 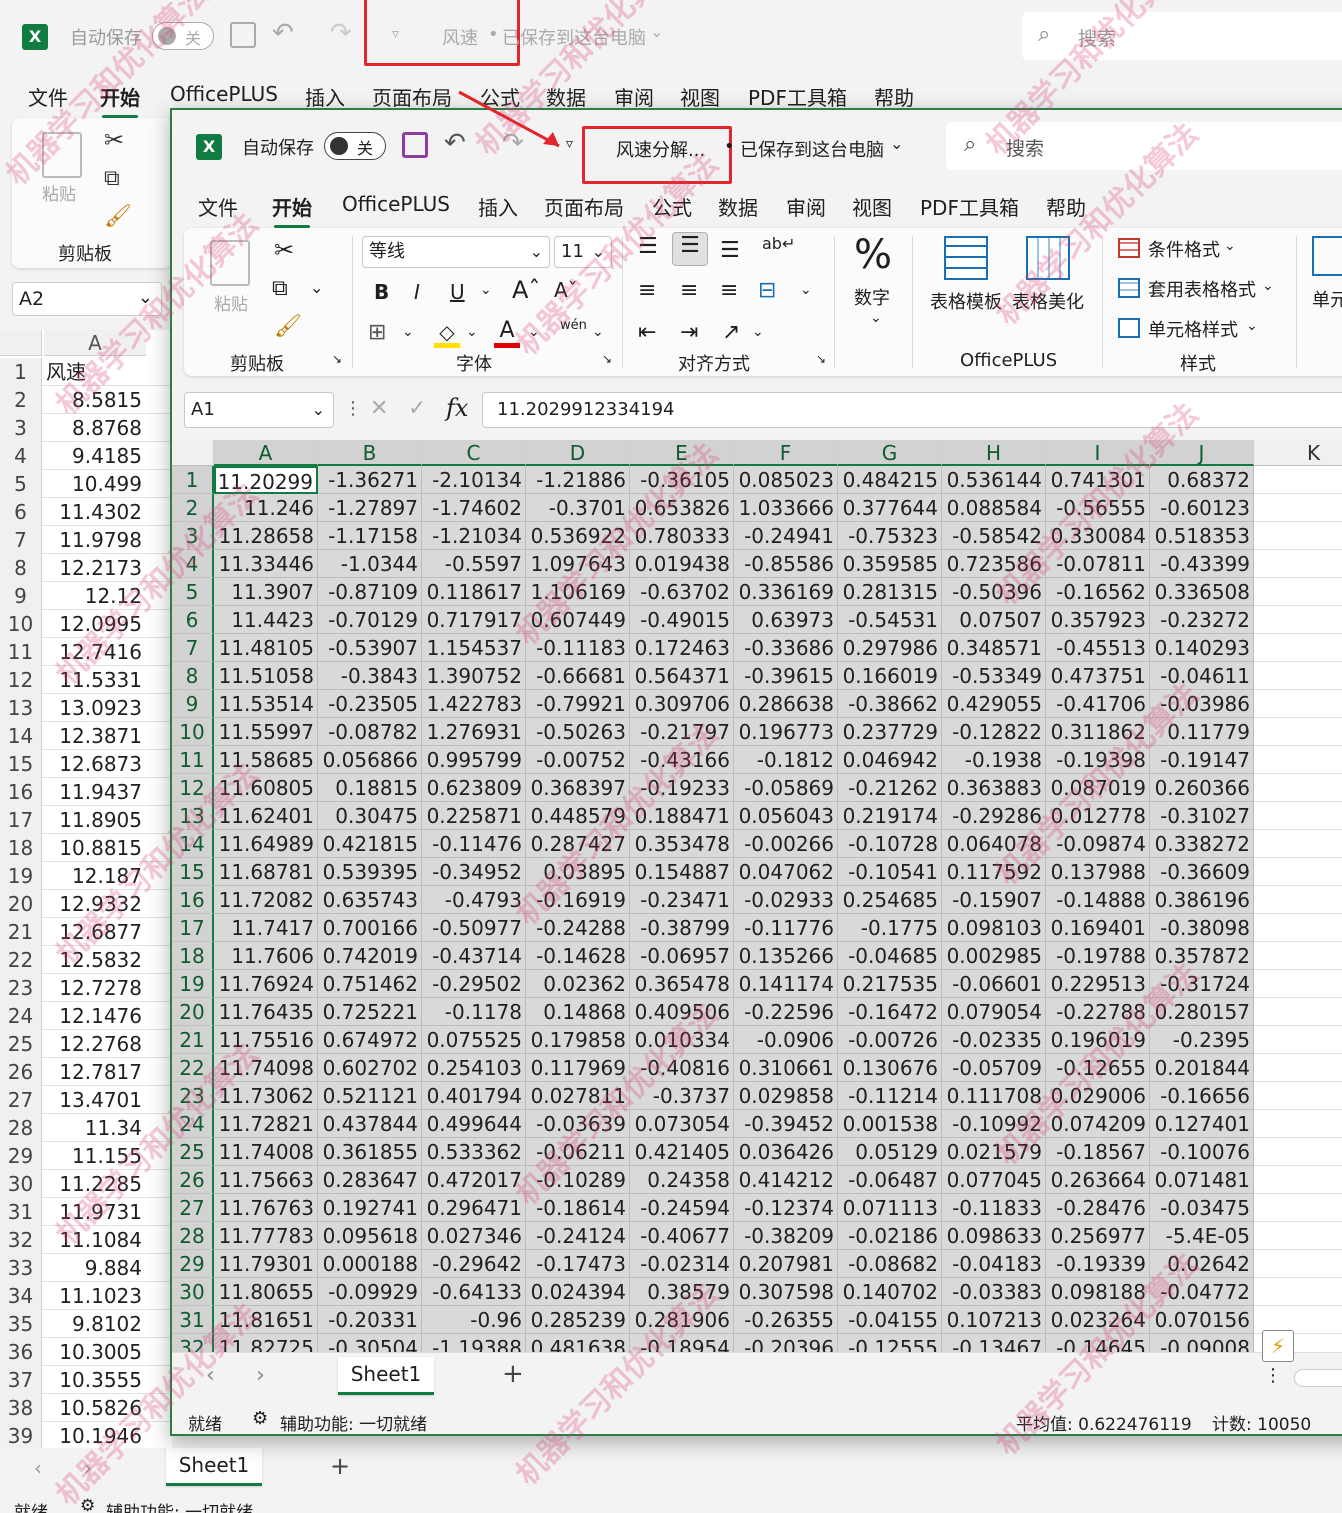 What do you see at coordinates (474, 620) in the screenshot?
I see `table-cell: 0.717917` at bounding box center [474, 620].